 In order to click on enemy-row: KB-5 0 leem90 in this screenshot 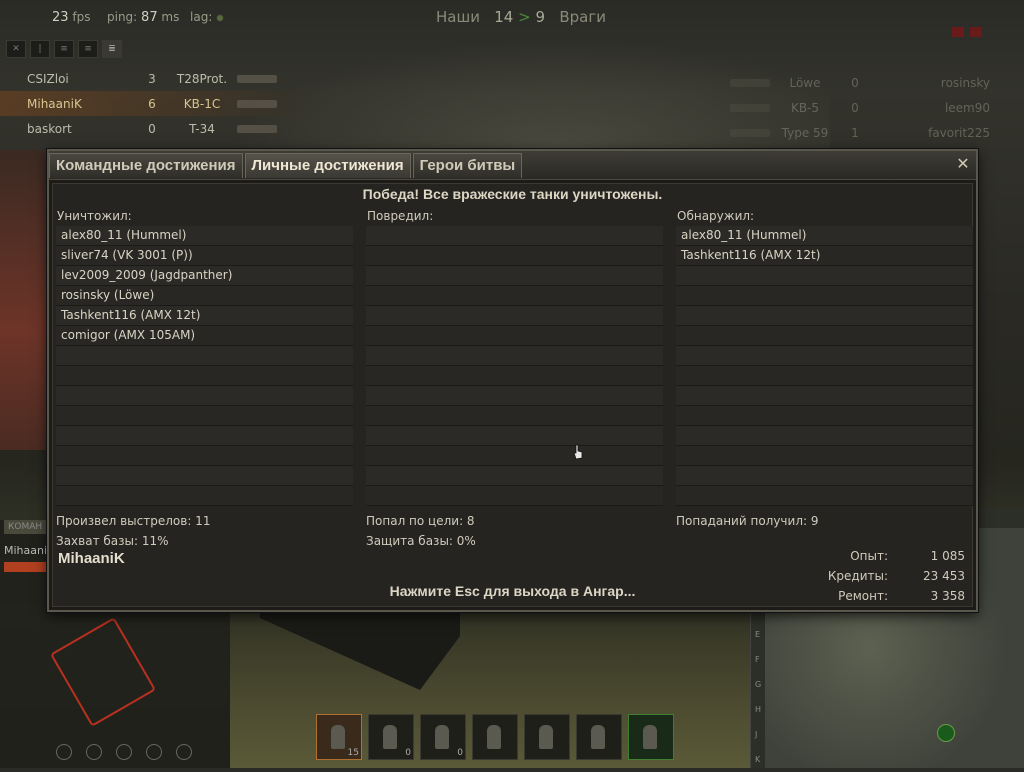, I will do `click(870, 107)`.